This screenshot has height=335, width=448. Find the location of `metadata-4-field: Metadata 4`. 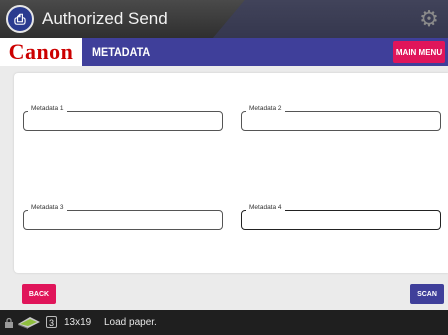

metadata-4-field: Metadata 4 is located at coordinates (341, 217).